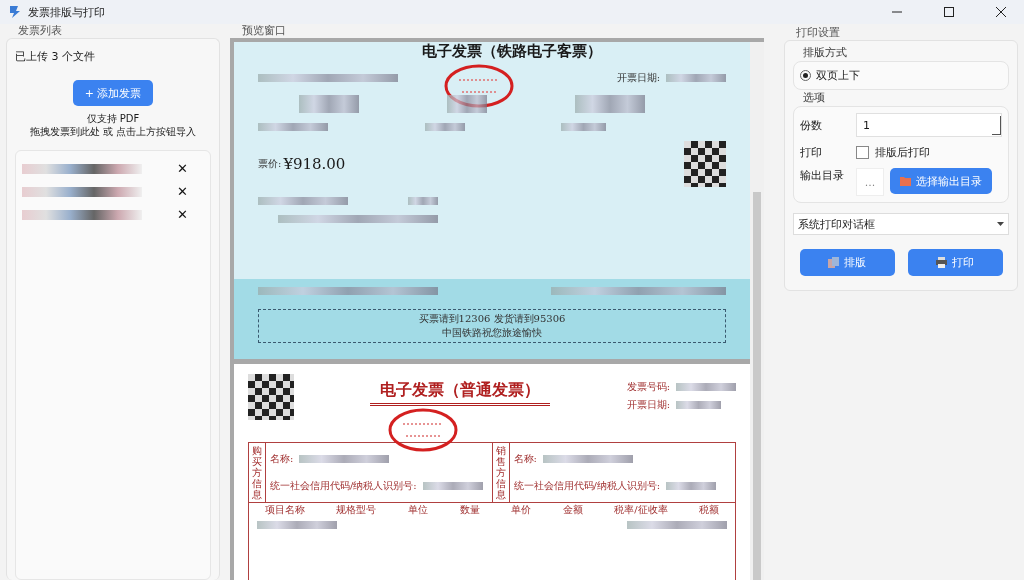  What do you see at coordinates (572, 510) in the screenshot?
I see `column-header: 金额` at bounding box center [572, 510].